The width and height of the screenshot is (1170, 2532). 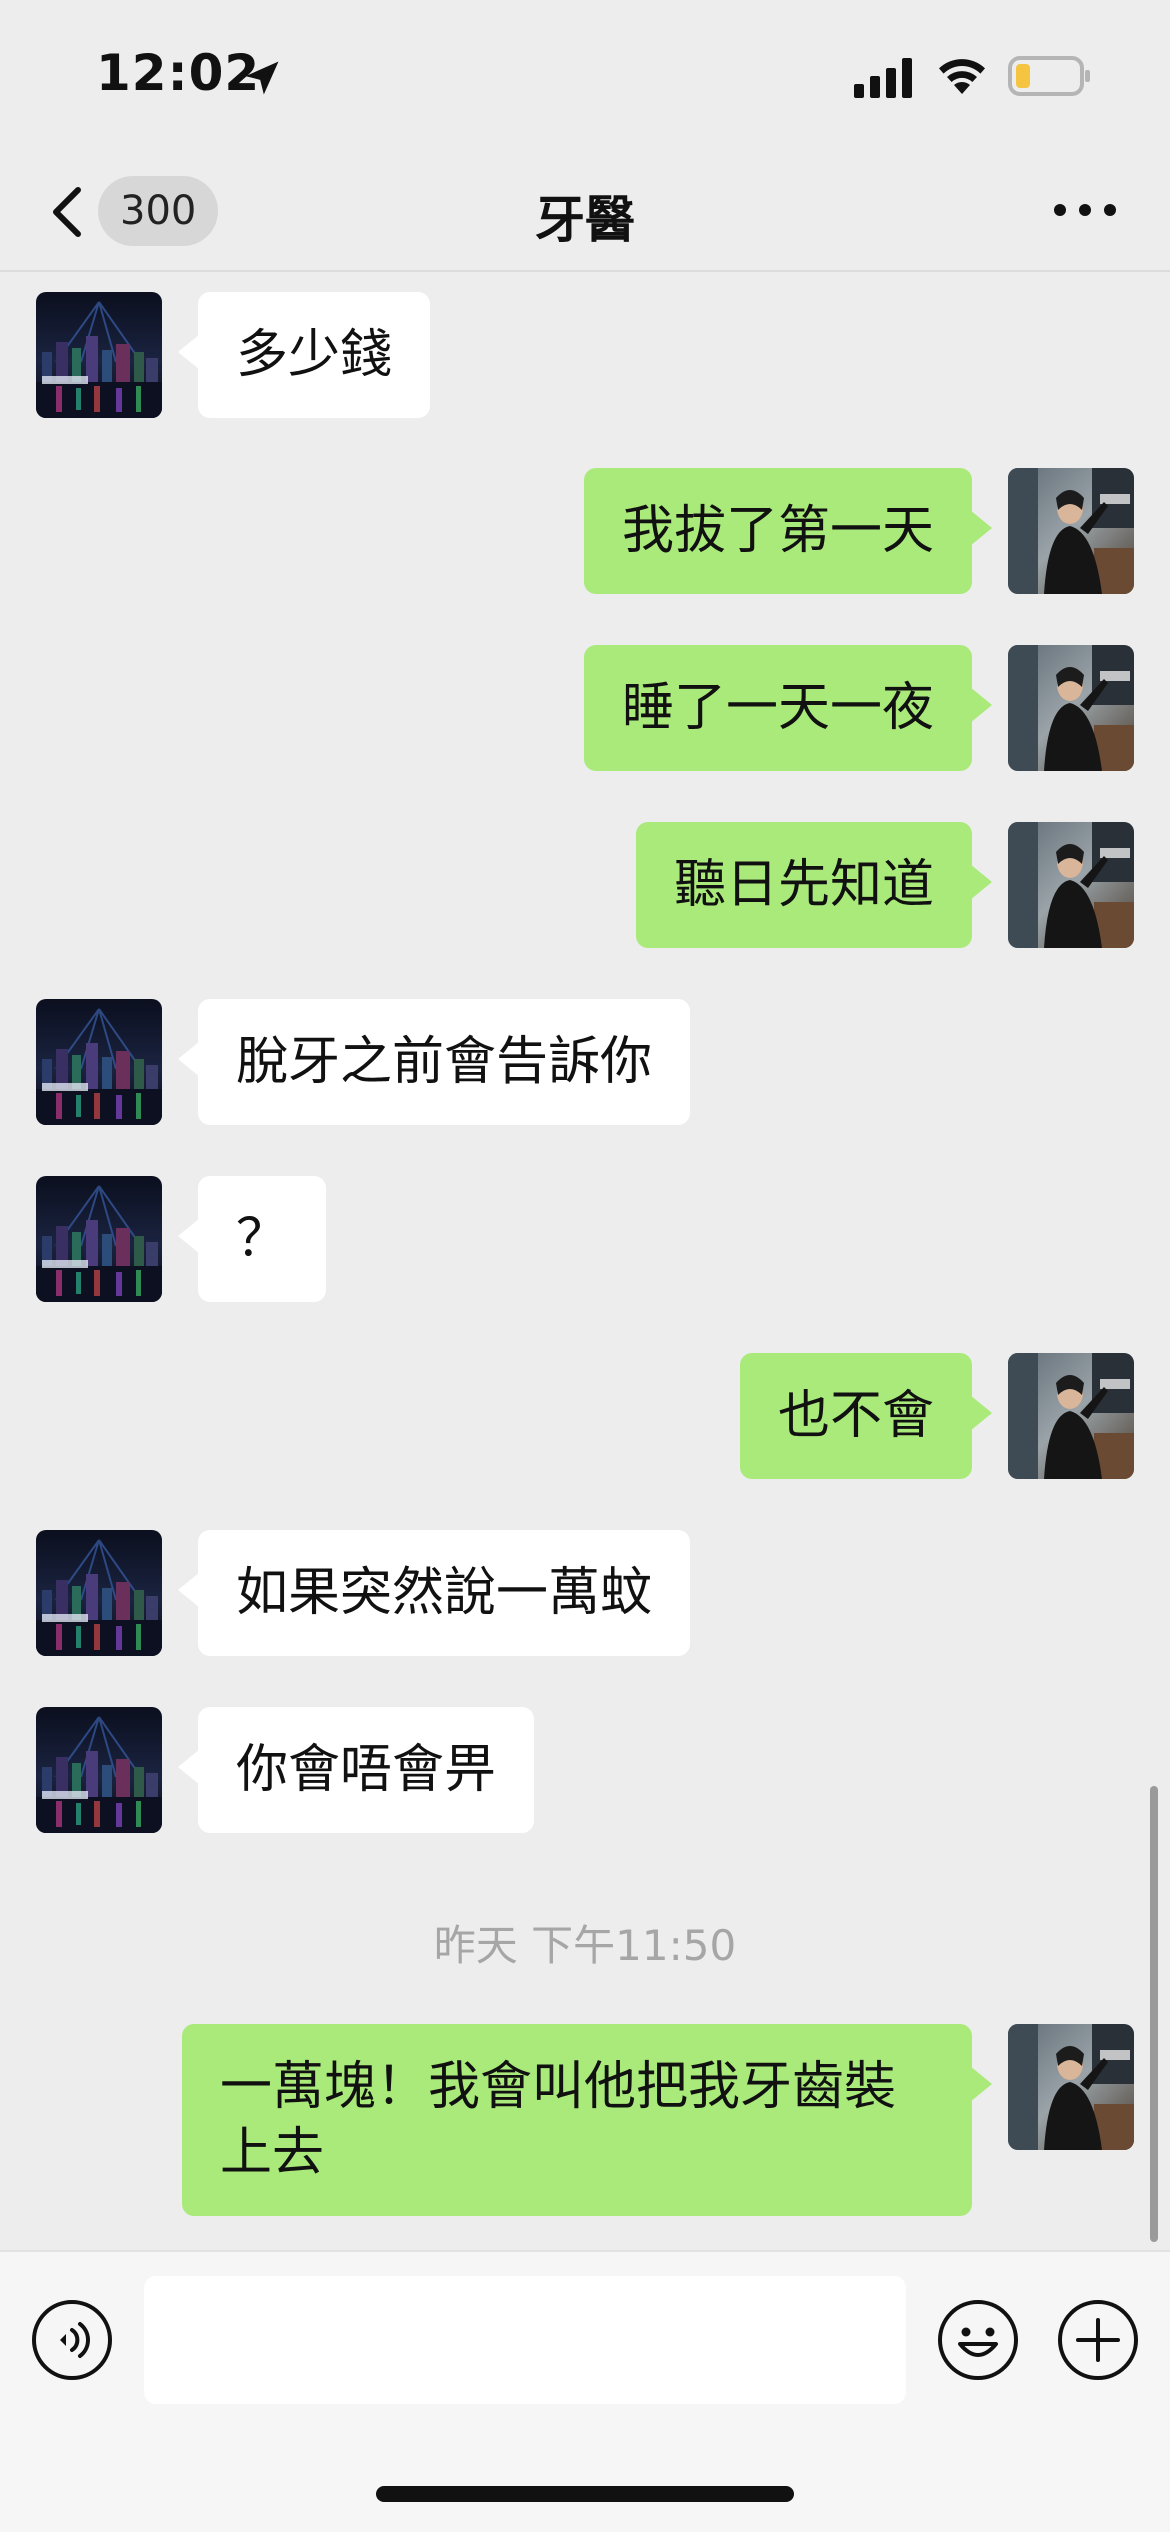 I want to click on wifi-icon, so click(x=962, y=76).